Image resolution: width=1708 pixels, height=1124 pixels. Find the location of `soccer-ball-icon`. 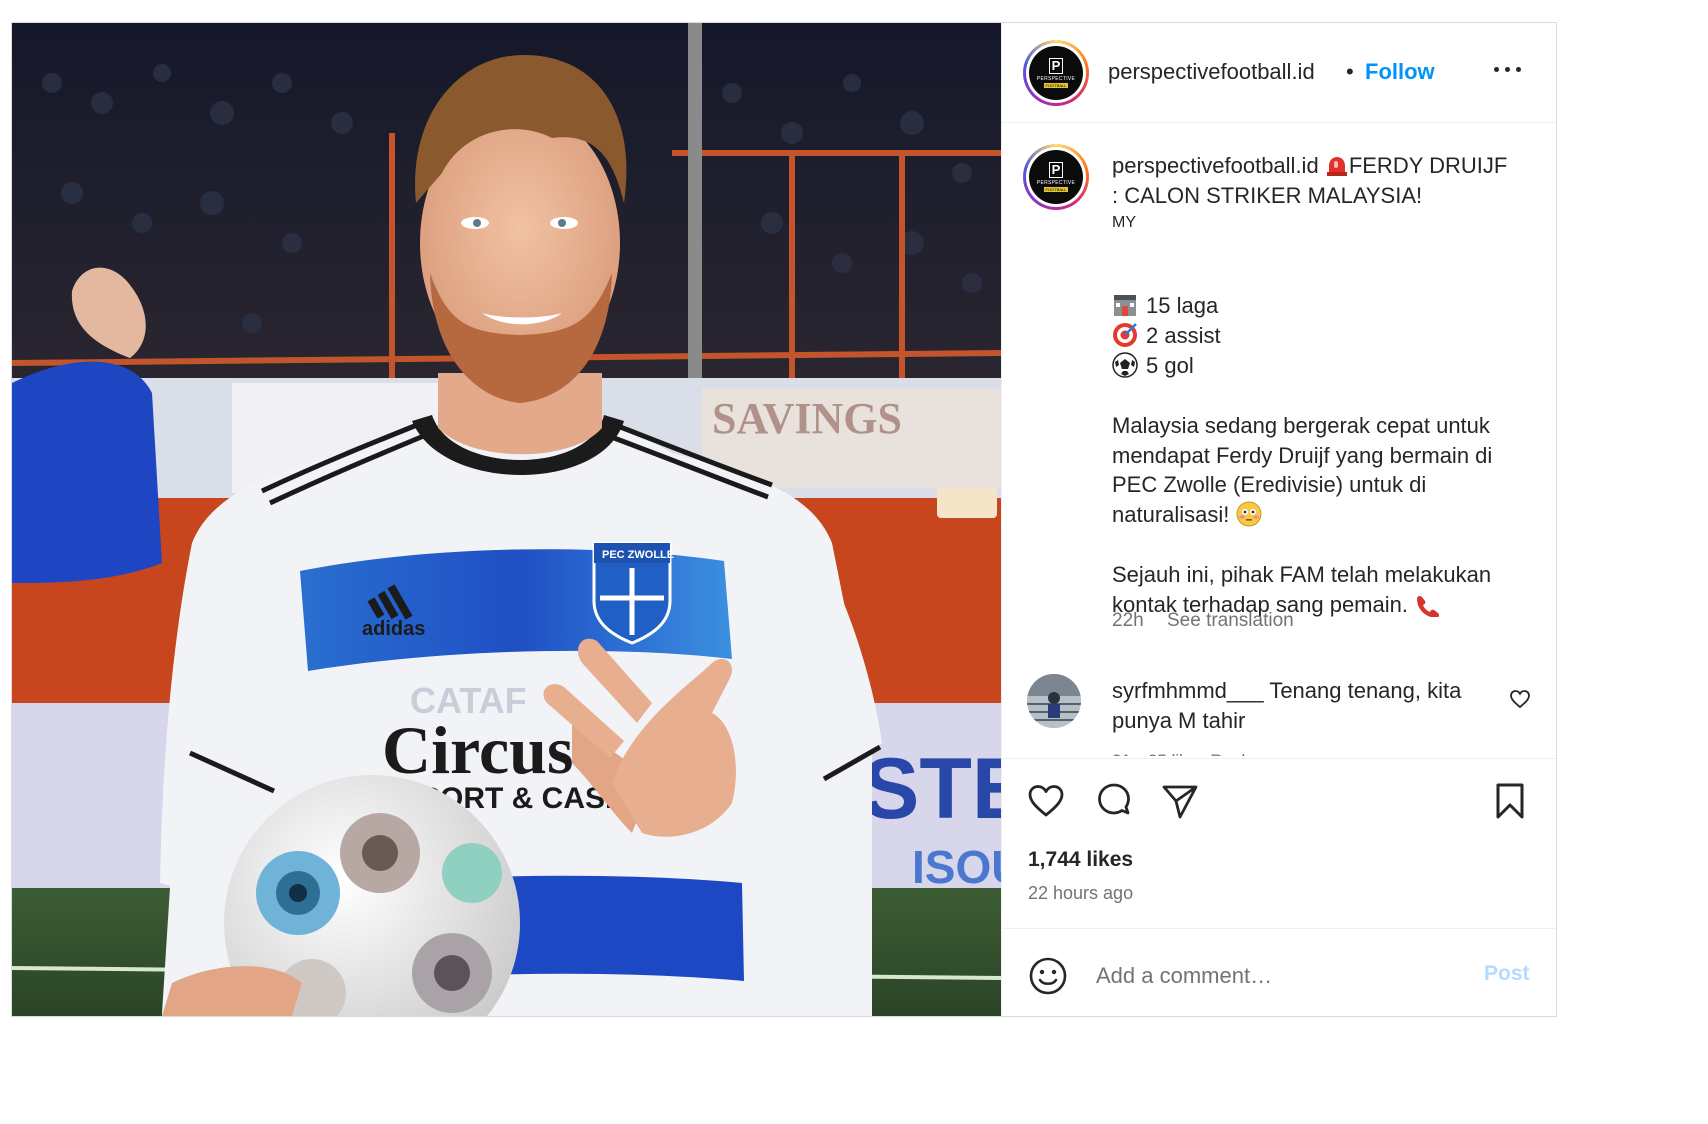

soccer-ball-icon is located at coordinates (1125, 365).